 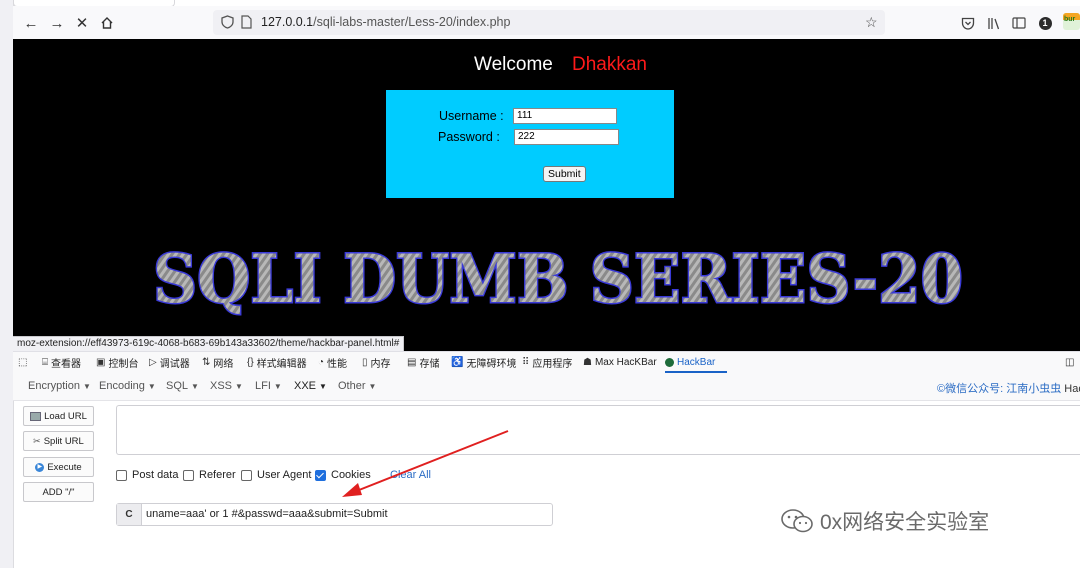 I want to click on accessibility-icon: ♿, so click(x=457, y=362).